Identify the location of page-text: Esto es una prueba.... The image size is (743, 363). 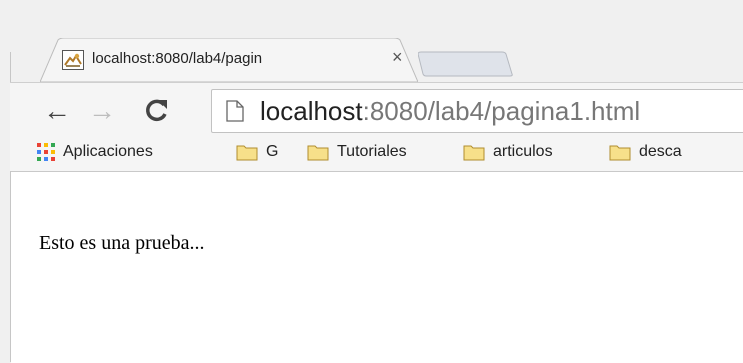
(122, 243).